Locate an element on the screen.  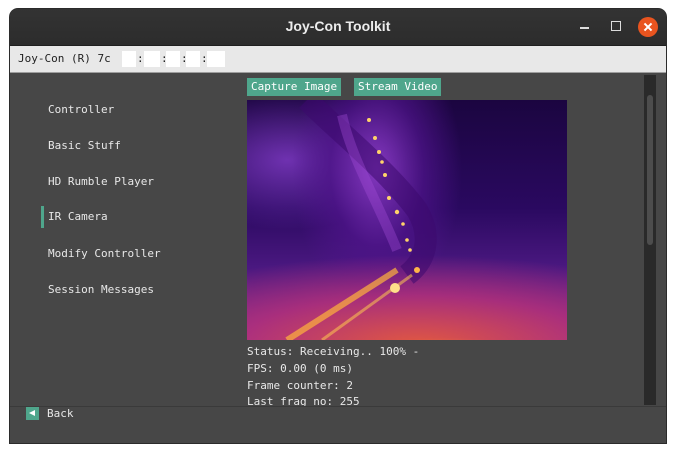
active-indicator is located at coordinates (42, 217).